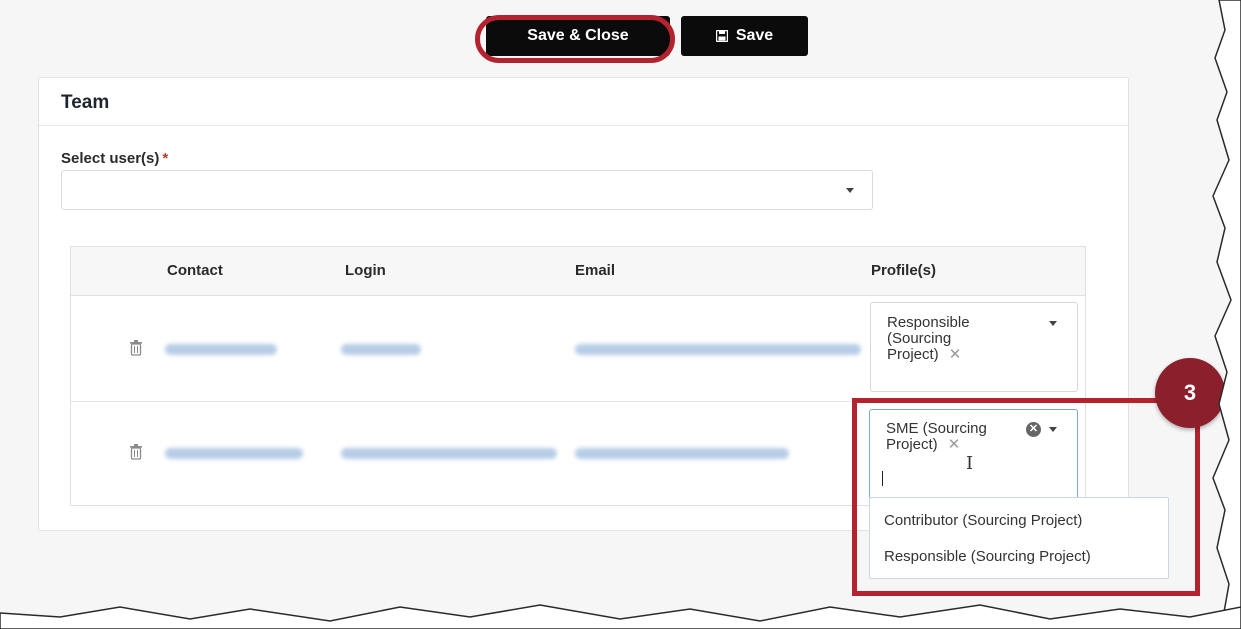  What do you see at coordinates (983, 520) in the screenshot?
I see `dropdown-option-contributor: Contributor (Sourcing Project)` at bounding box center [983, 520].